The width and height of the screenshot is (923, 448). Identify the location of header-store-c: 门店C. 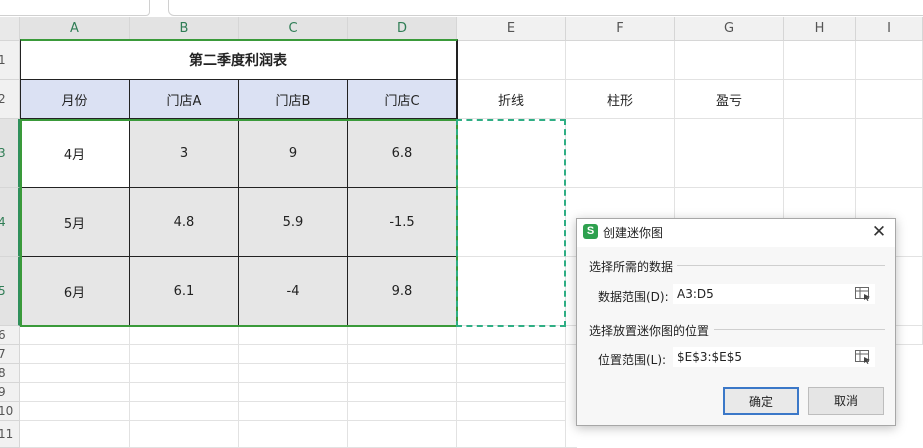
(402, 99).